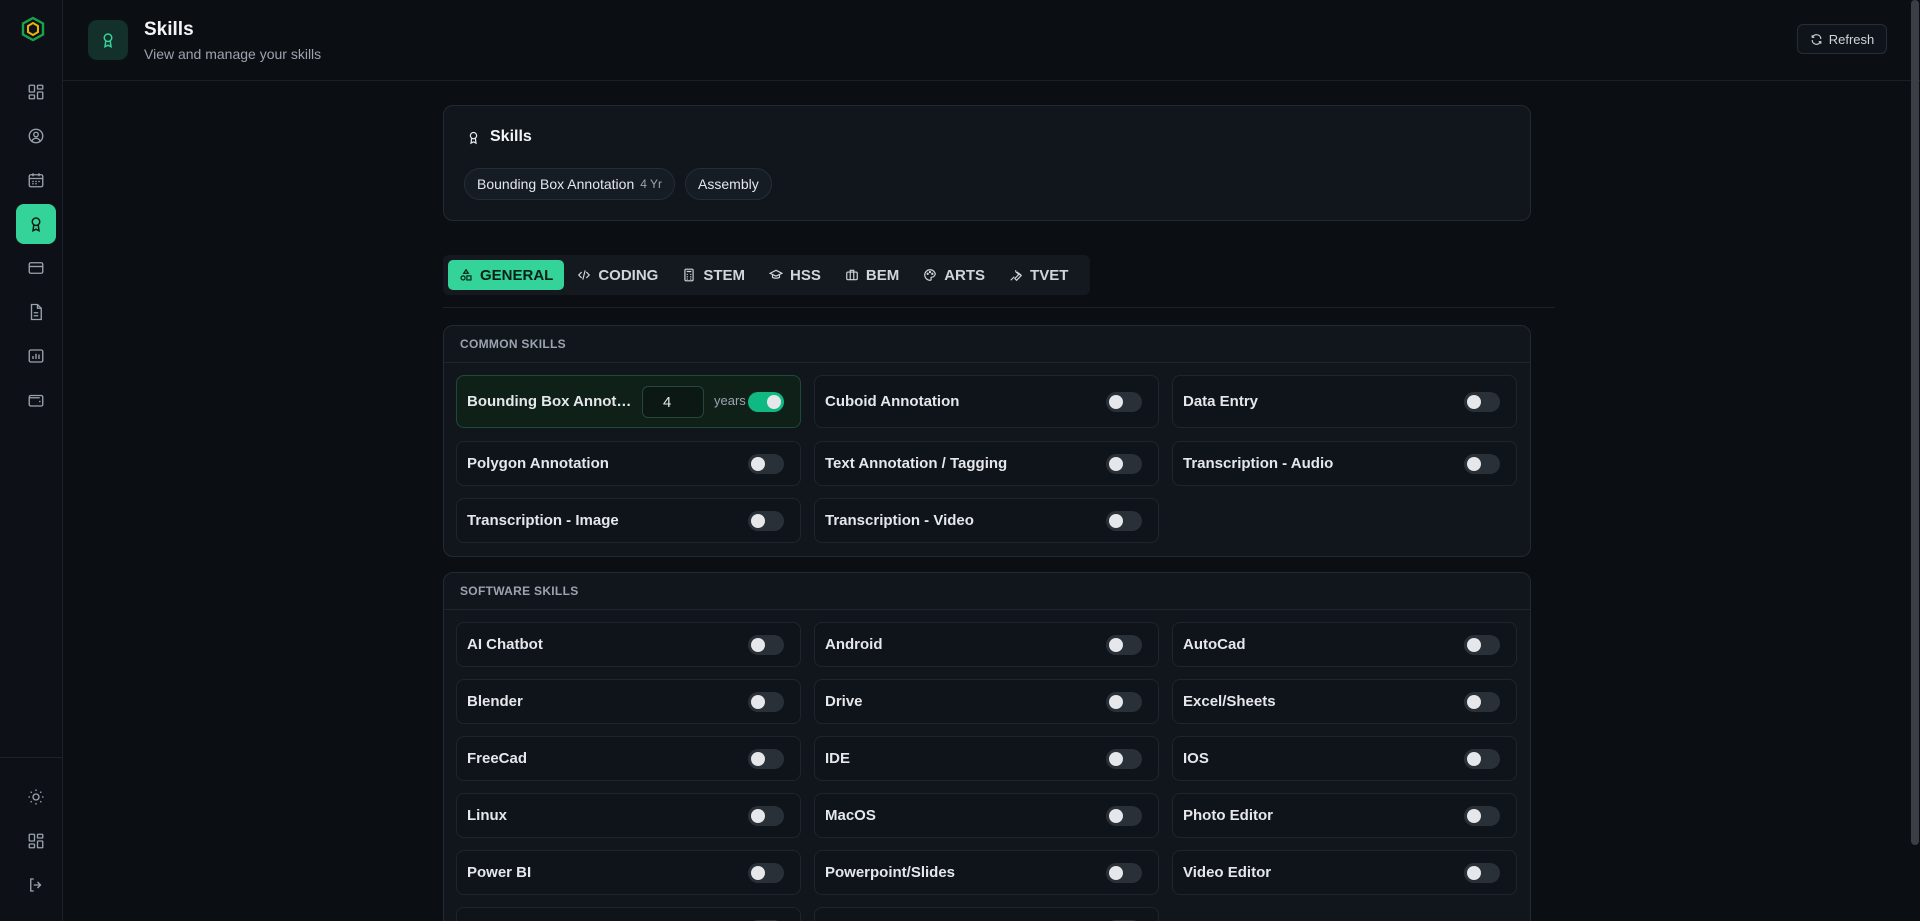  Describe the element at coordinates (854, 644) in the screenshot. I see `skill-item-label: Android` at that location.